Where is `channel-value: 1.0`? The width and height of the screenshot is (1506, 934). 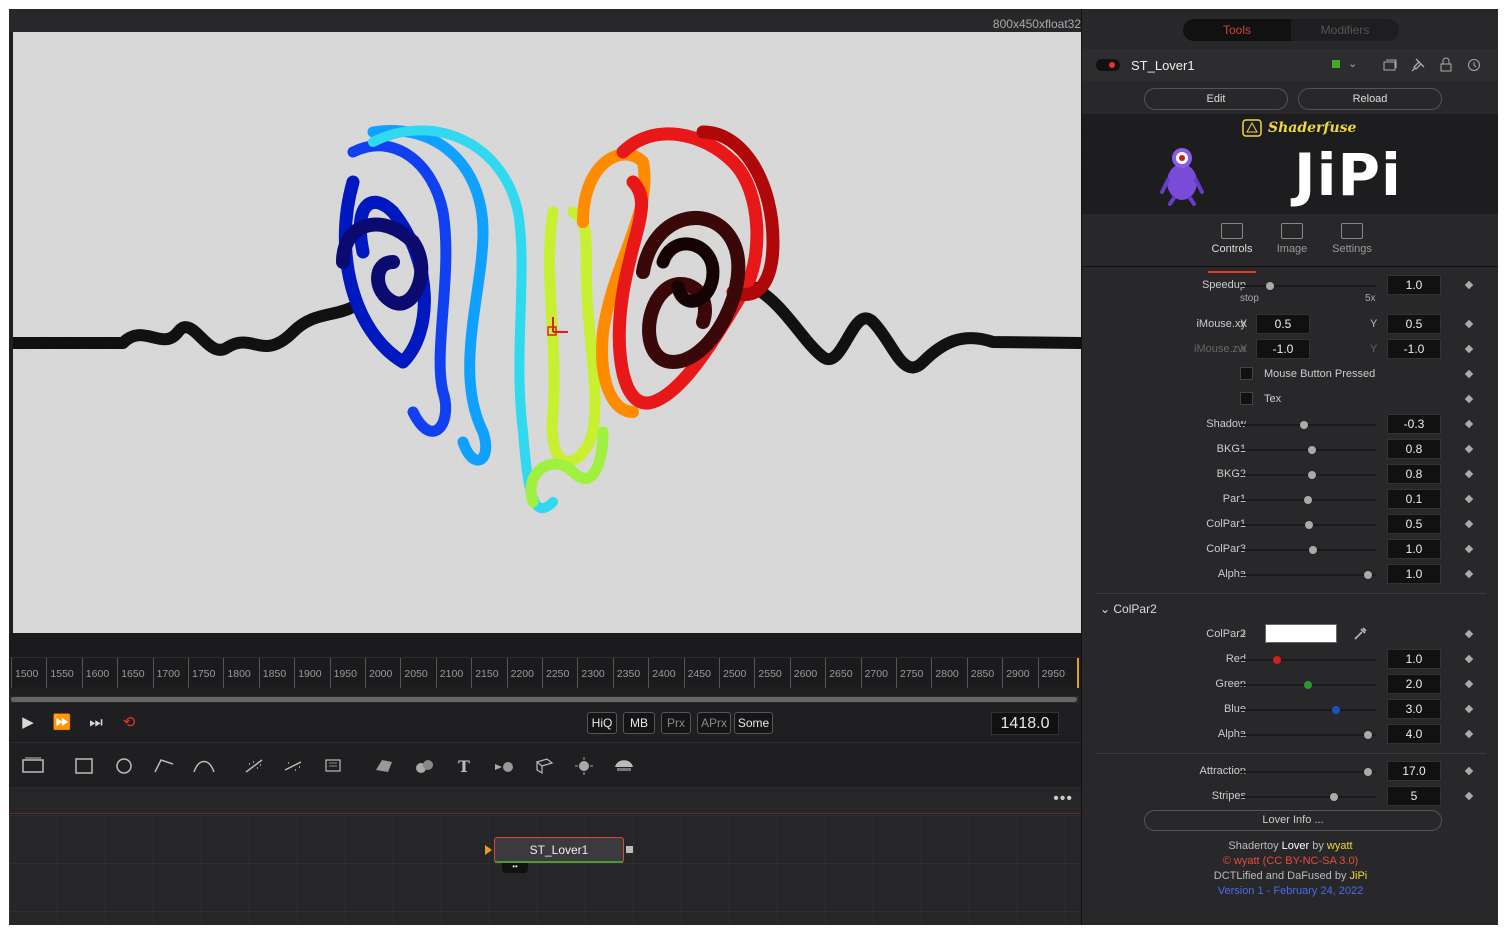 channel-value: 1.0 is located at coordinates (1414, 659).